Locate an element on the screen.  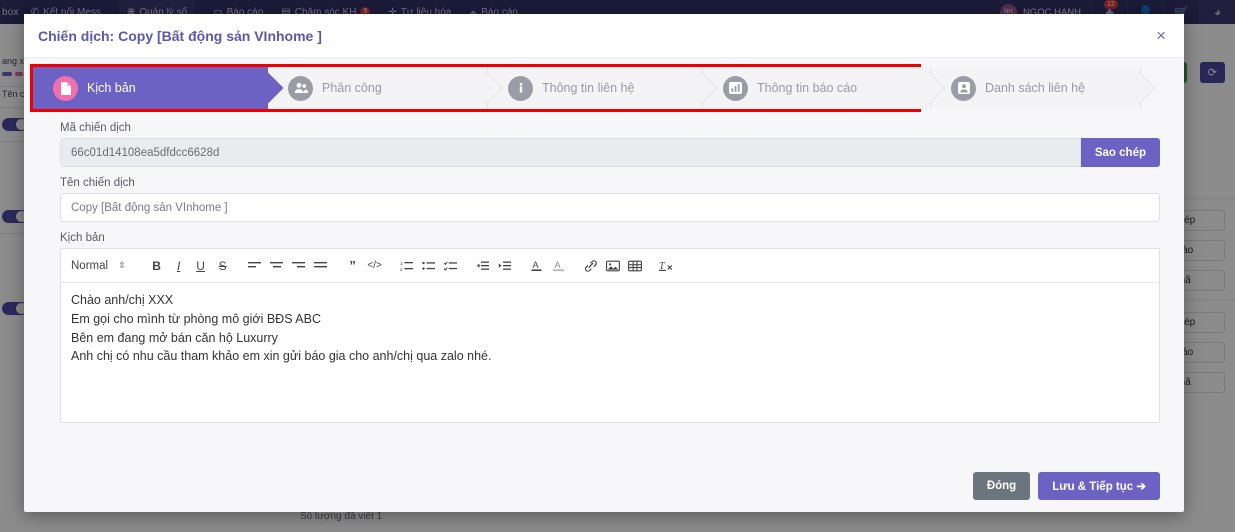
script-line: Chào anh/chị XXX is located at coordinates (122, 300).